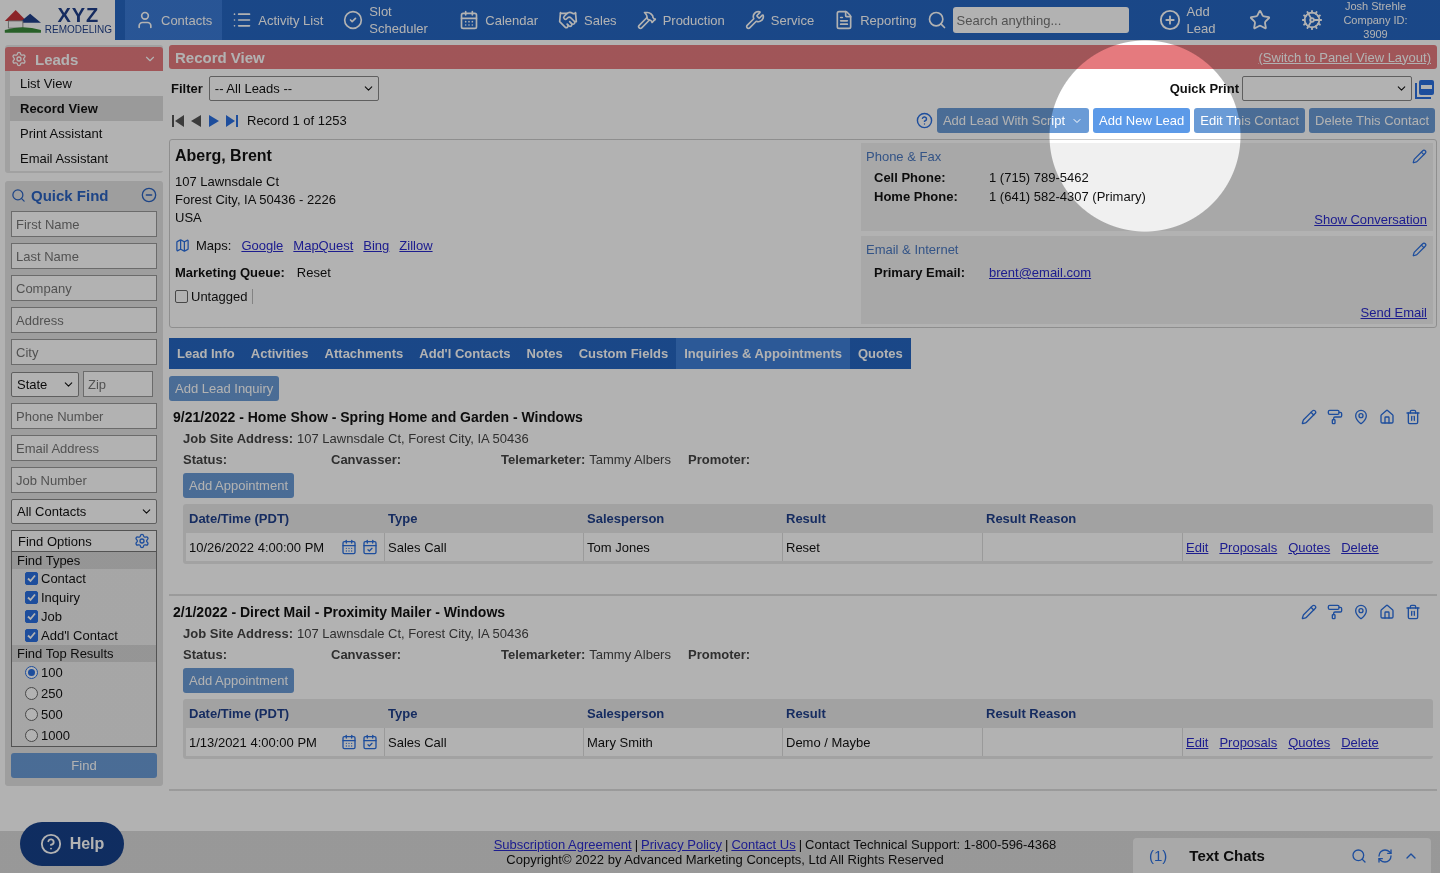 This screenshot has width=1440, height=873. What do you see at coordinates (222, 296) in the screenshot?
I see `checkbox-label: Untagged` at bounding box center [222, 296].